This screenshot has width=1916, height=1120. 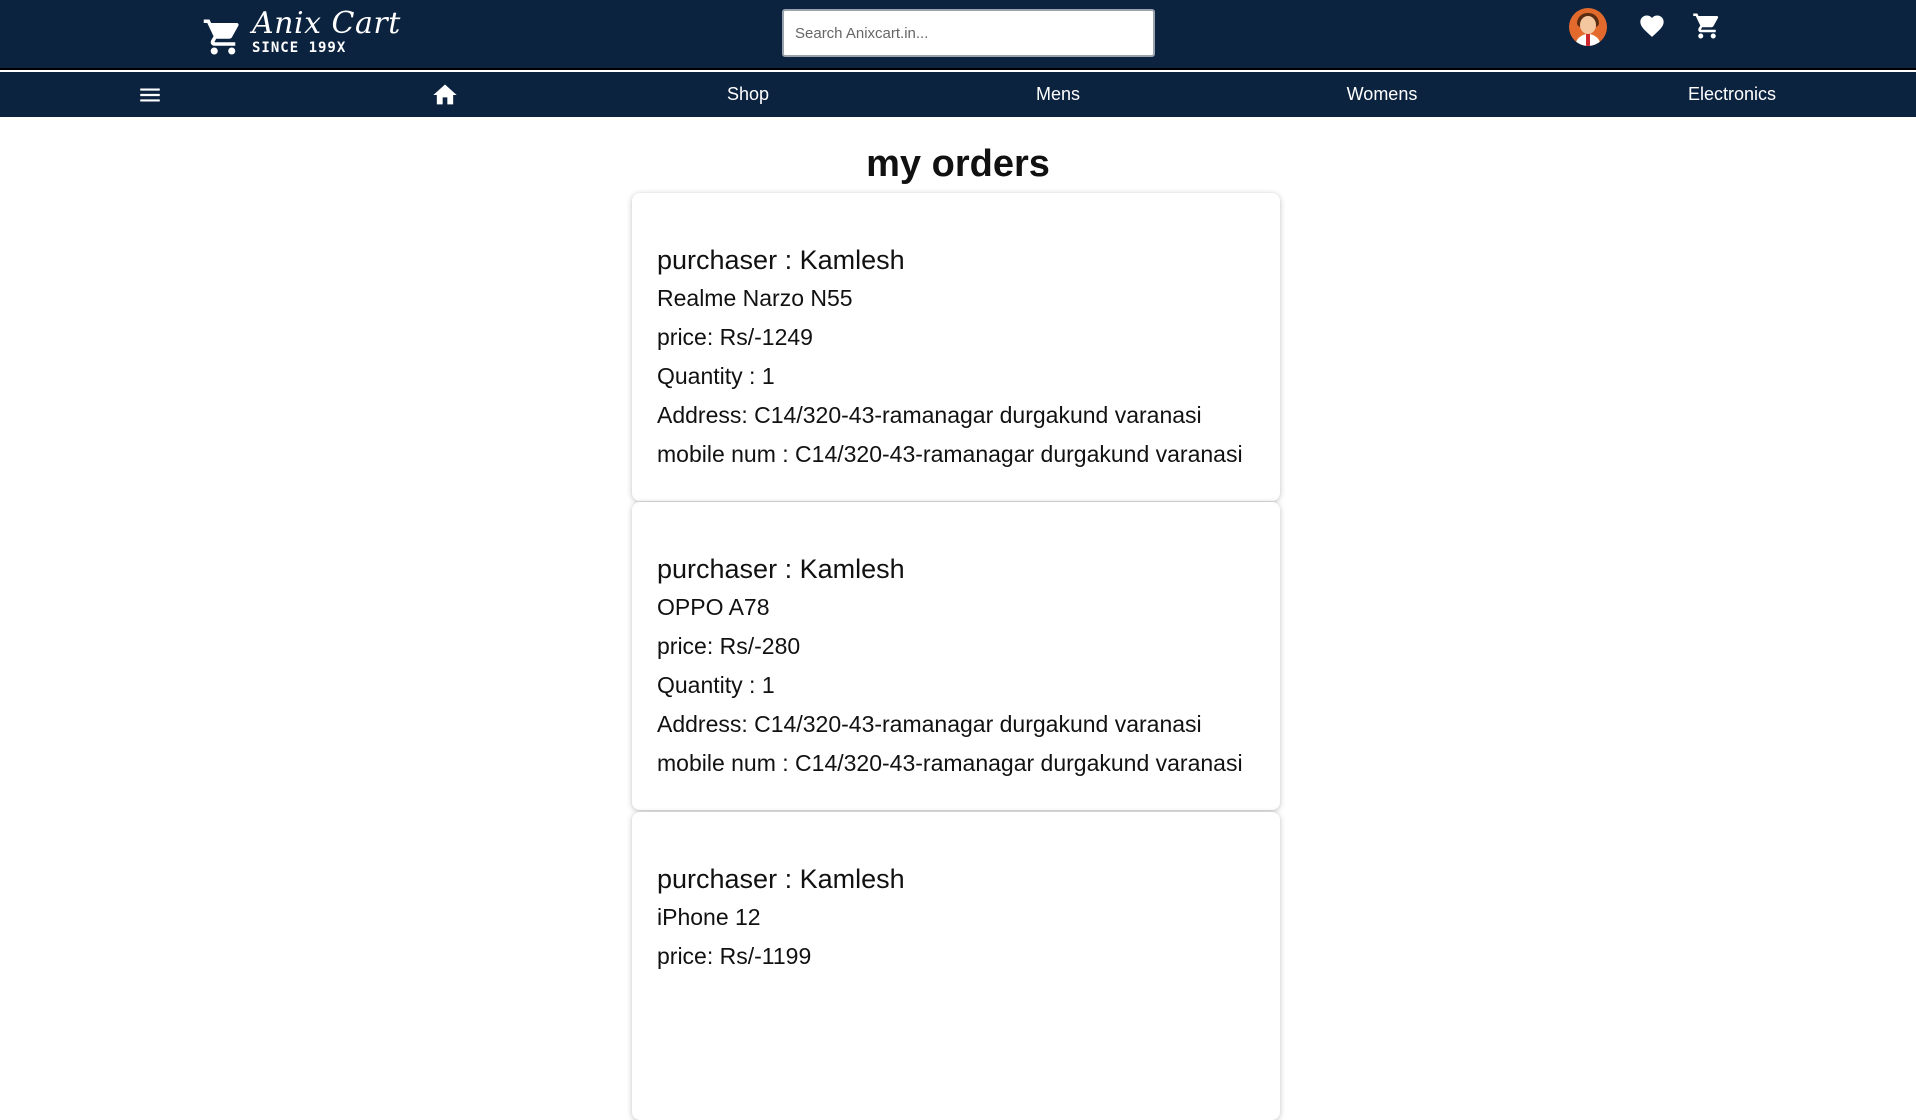 I want to click on menu-icon, so click(x=150, y=94).